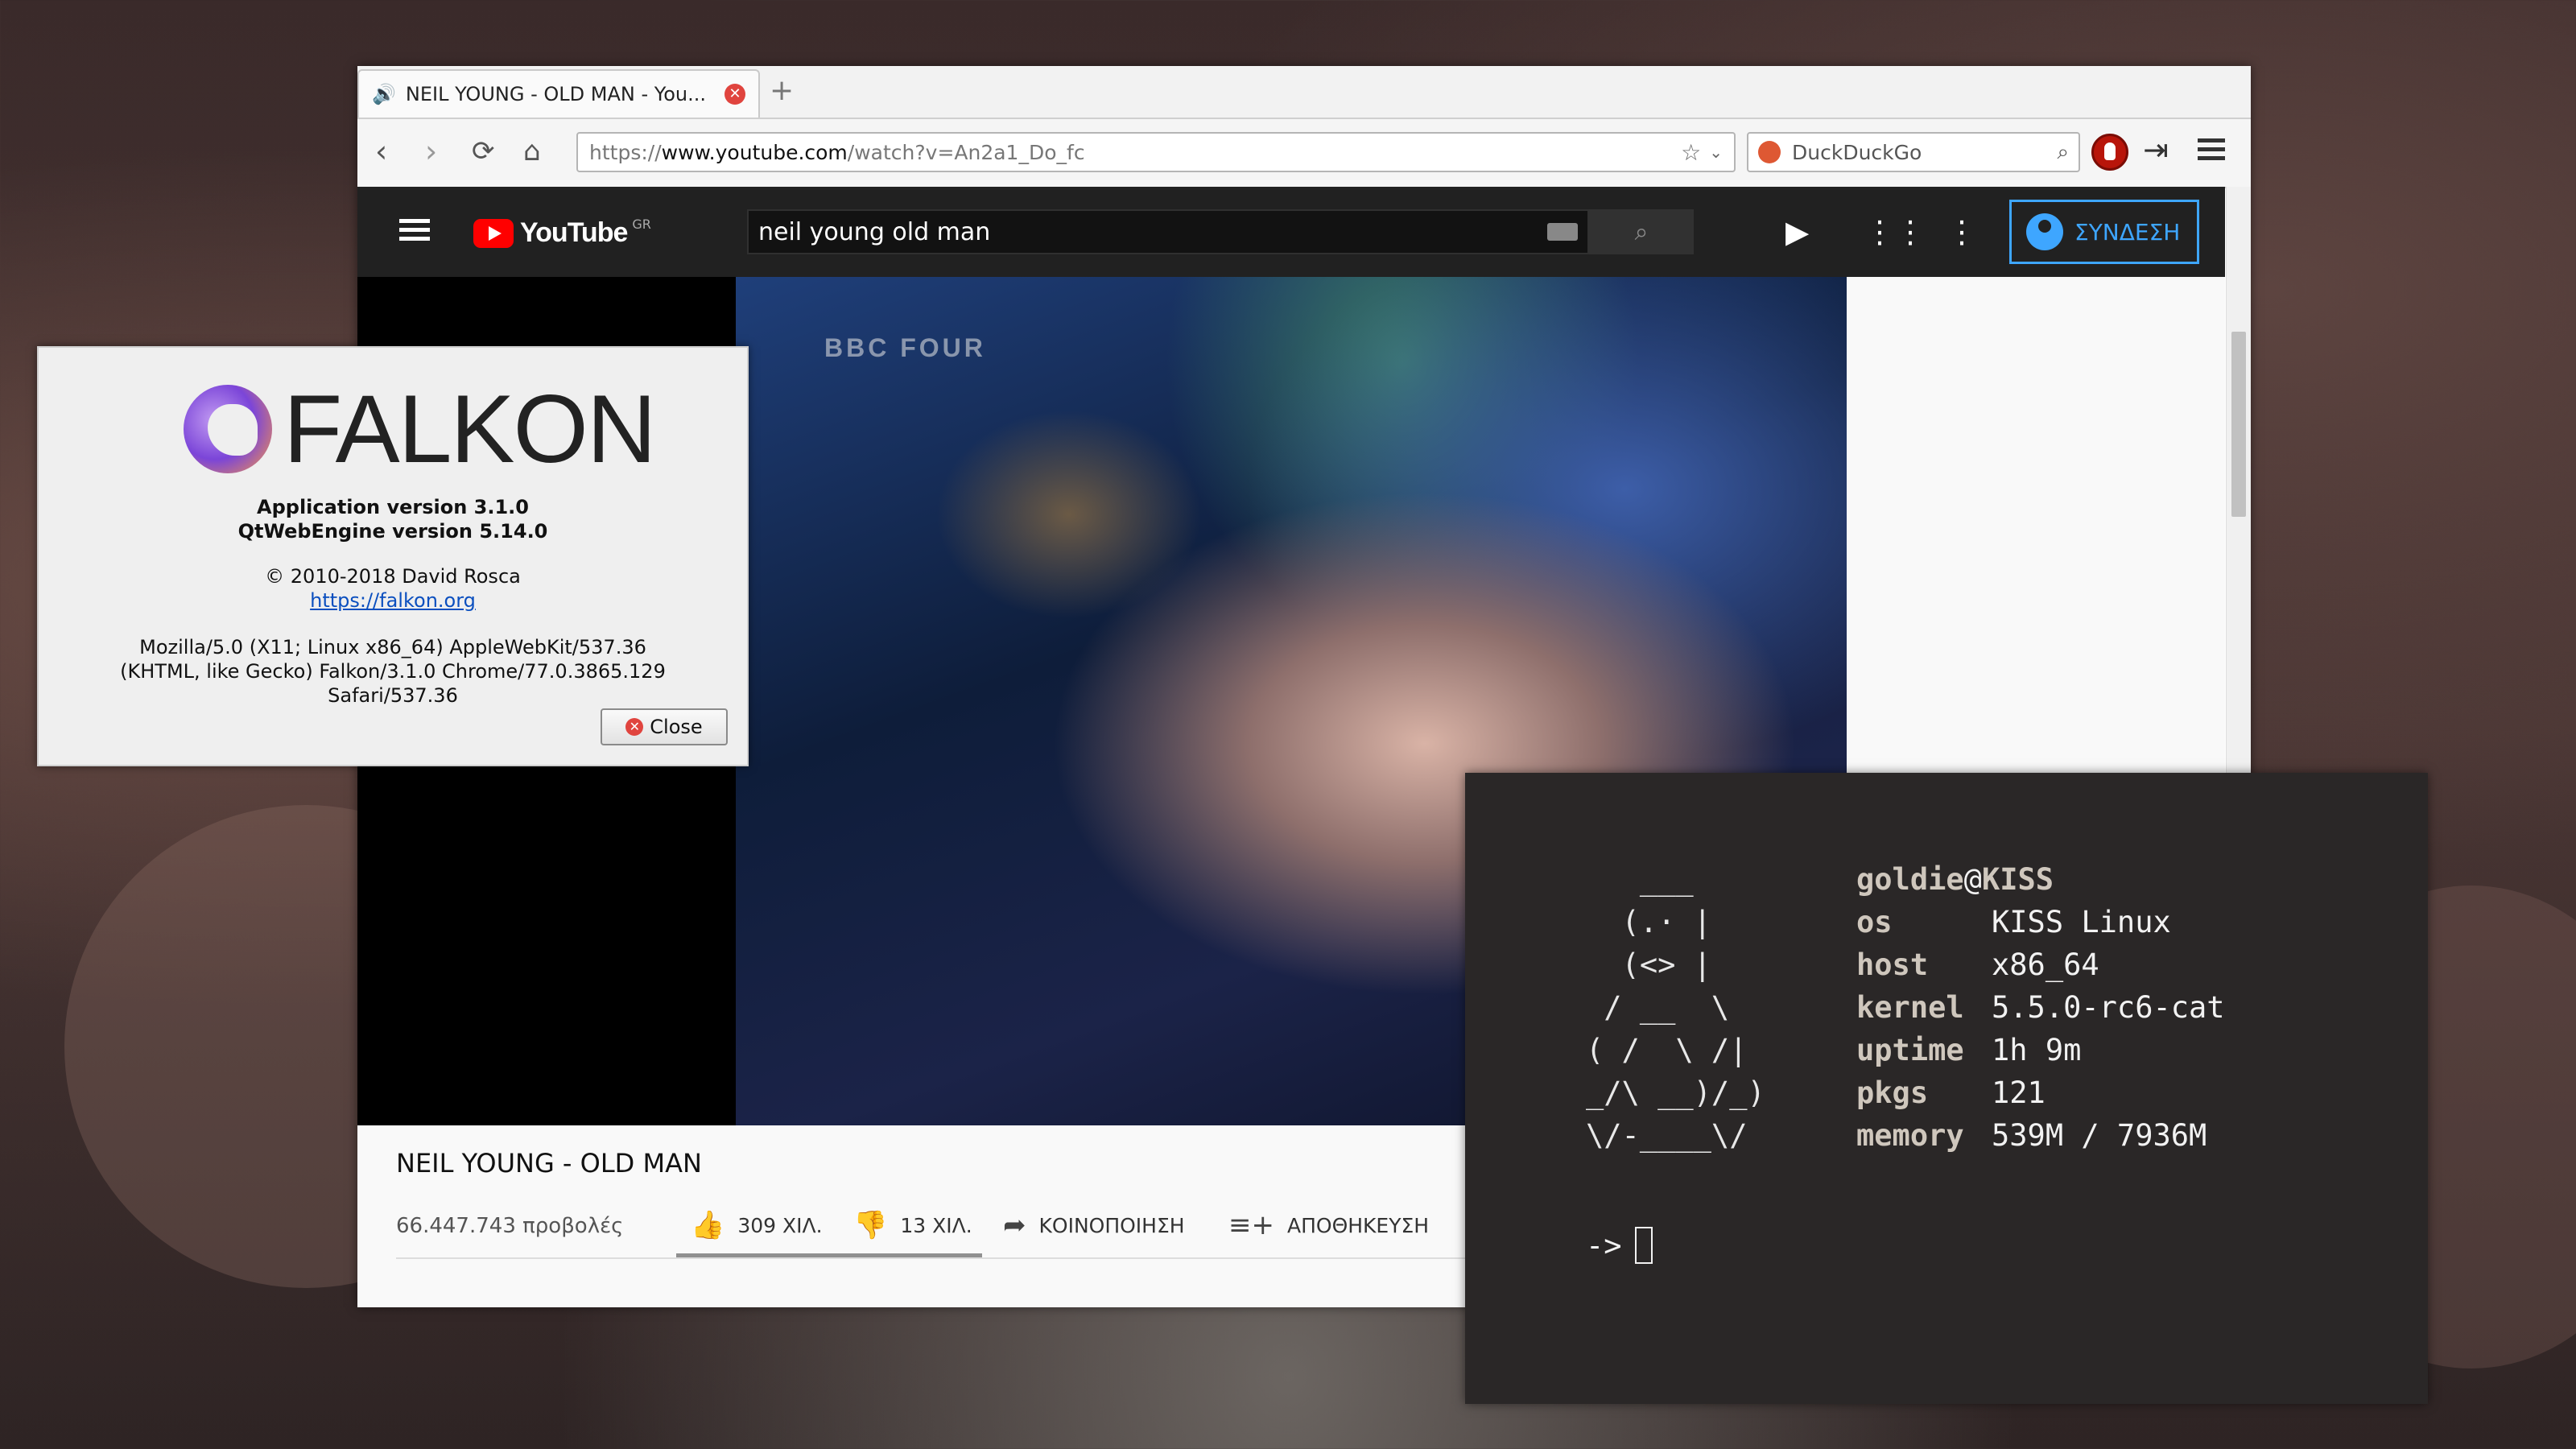  What do you see at coordinates (1961, 232) in the screenshot?
I see `more-options-icon: ⋮` at bounding box center [1961, 232].